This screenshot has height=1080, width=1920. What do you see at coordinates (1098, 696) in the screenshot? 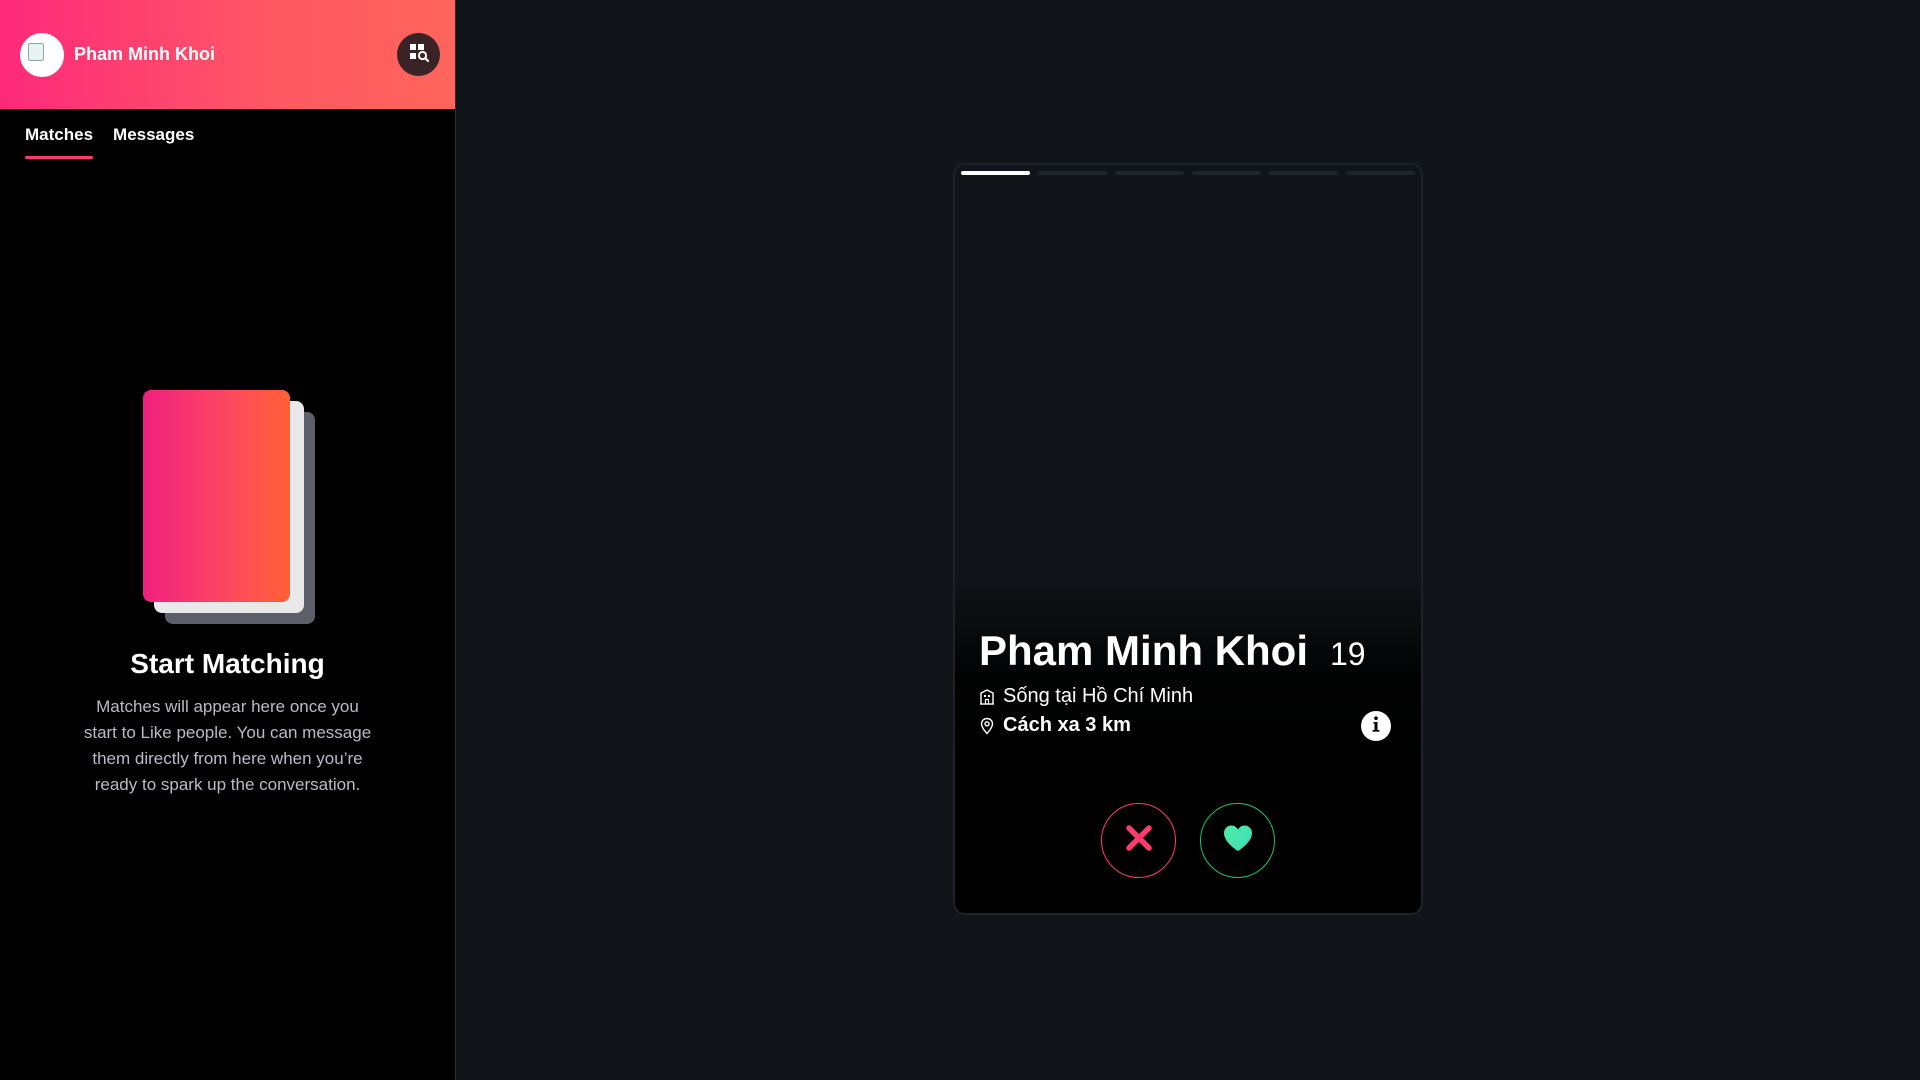
I see `lives-in-text: Sống tại Hồ Chí Minh` at bounding box center [1098, 696].